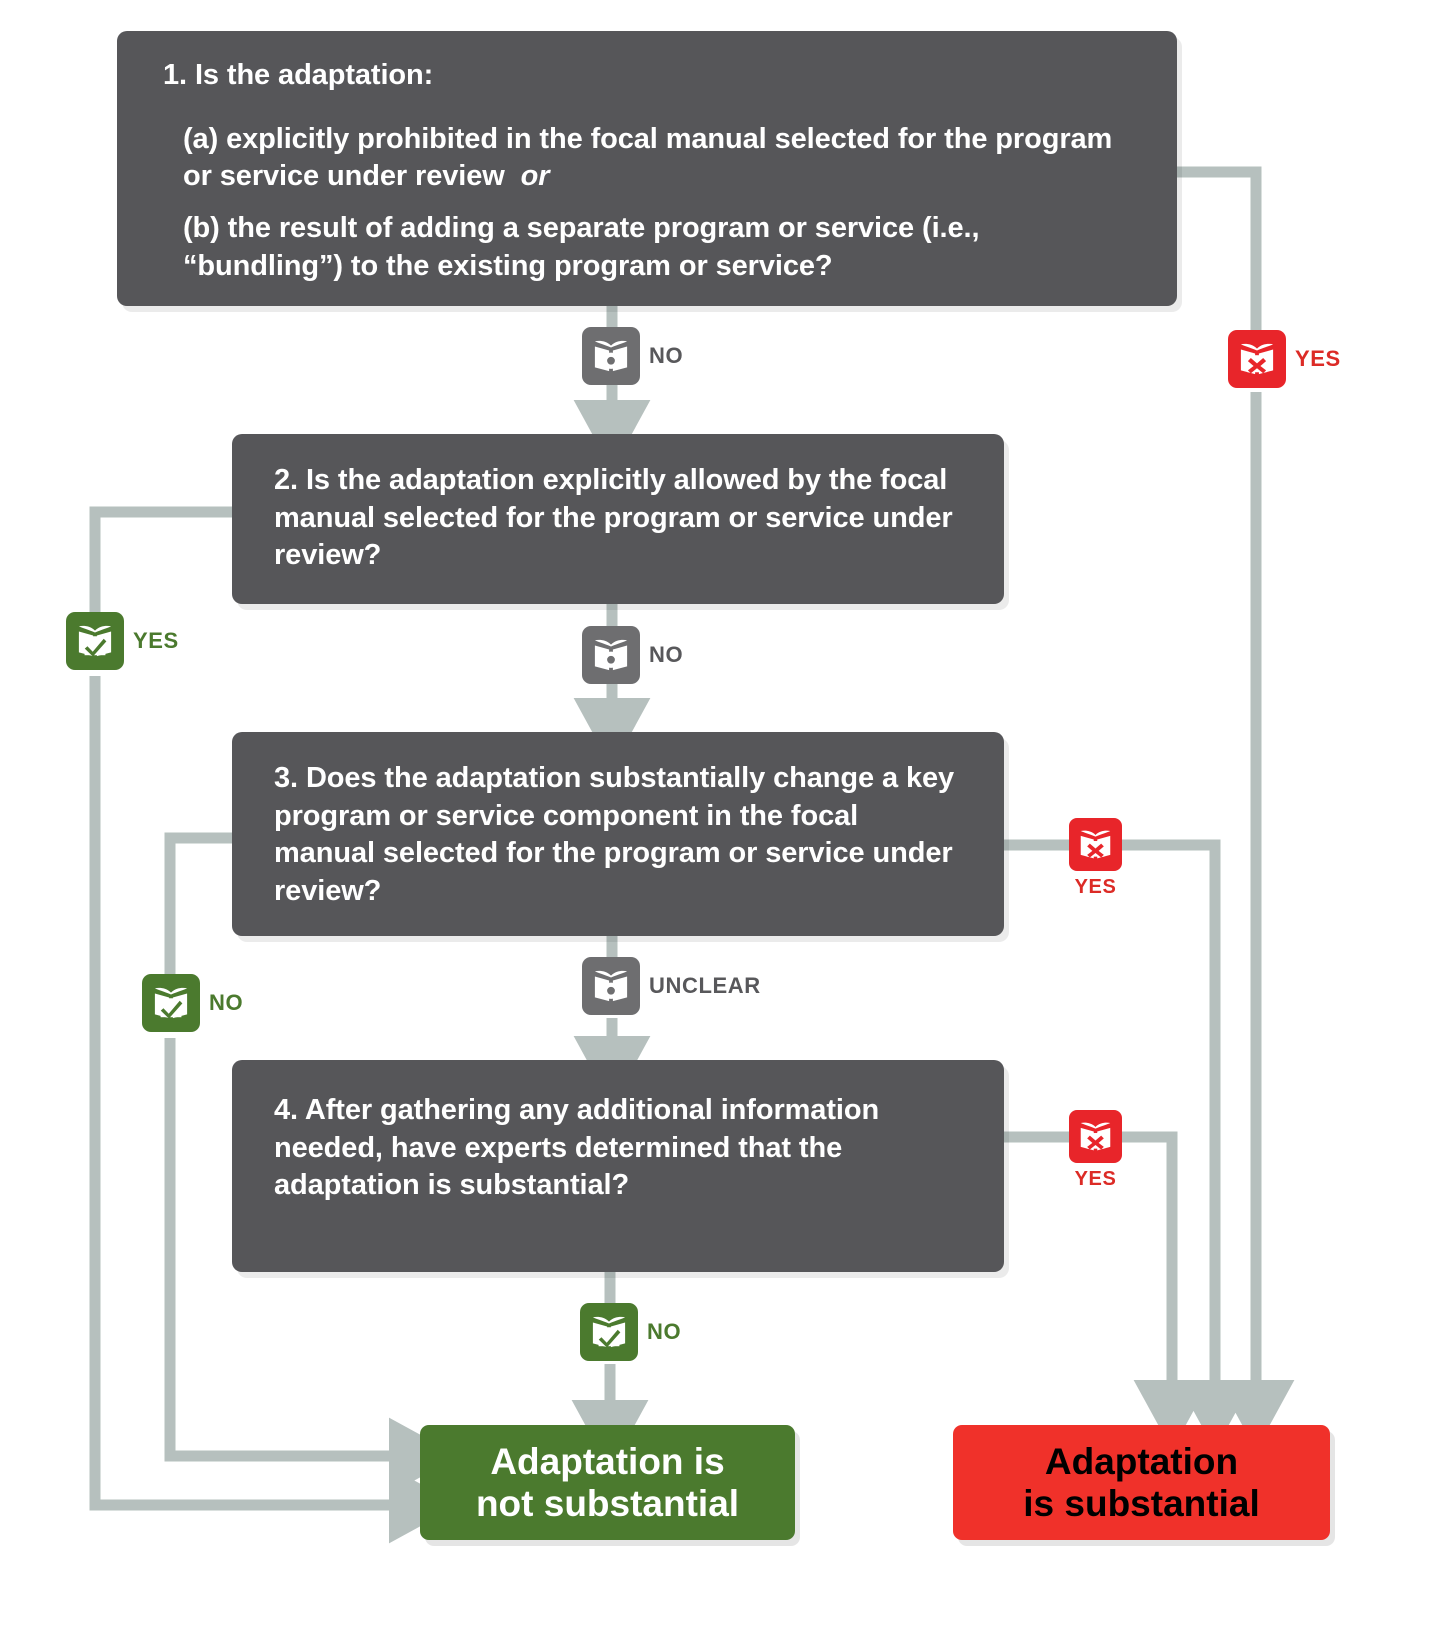 The width and height of the screenshot is (1430, 1632). Describe the element at coordinates (666, 654) in the screenshot. I see `badge-q2-no-label: NO` at that location.